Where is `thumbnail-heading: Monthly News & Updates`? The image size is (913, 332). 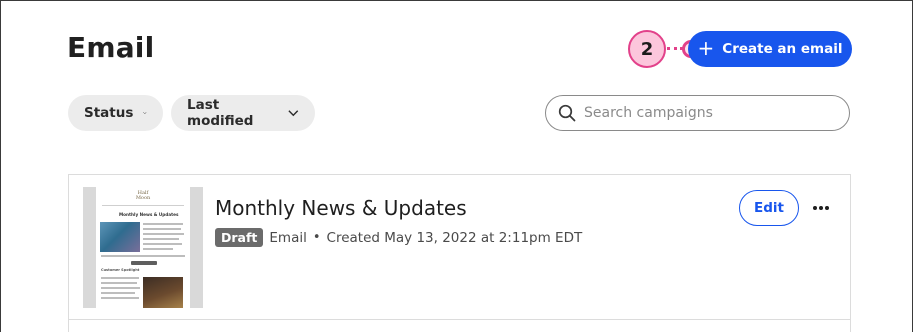 thumbnail-heading: Monthly News & Updates is located at coordinates (149, 214).